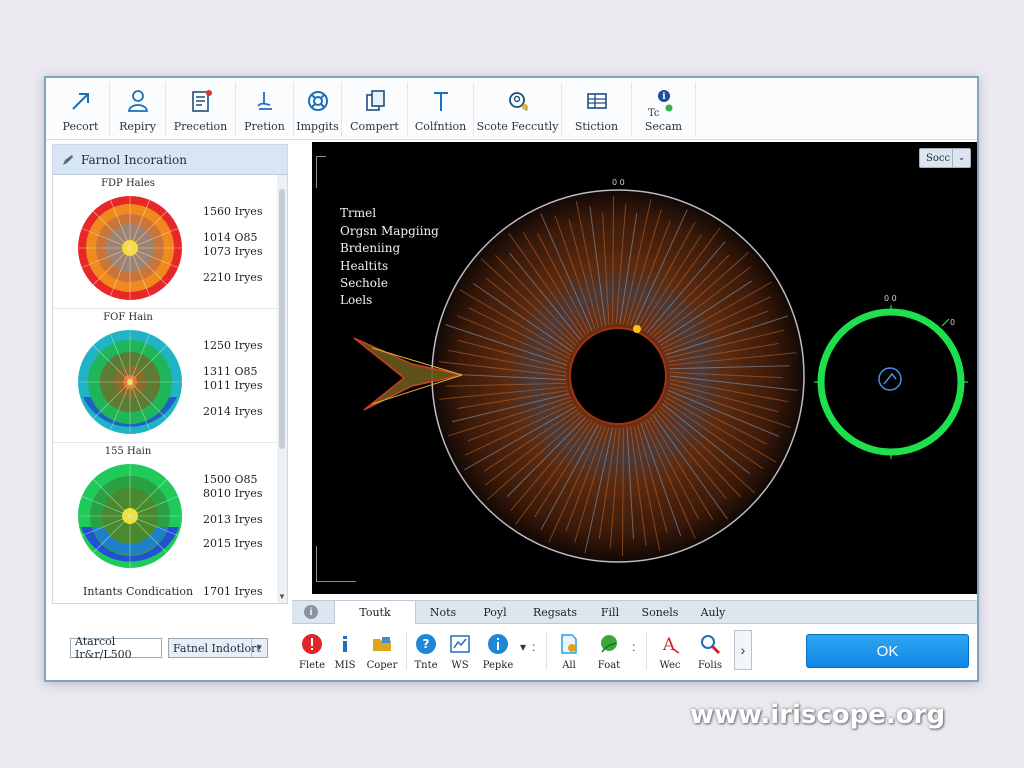  What do you see at coordinates (233, 211) in the screenshot?
I see `item-stat: 1560 Iryes` at bounding box center [233, 211].